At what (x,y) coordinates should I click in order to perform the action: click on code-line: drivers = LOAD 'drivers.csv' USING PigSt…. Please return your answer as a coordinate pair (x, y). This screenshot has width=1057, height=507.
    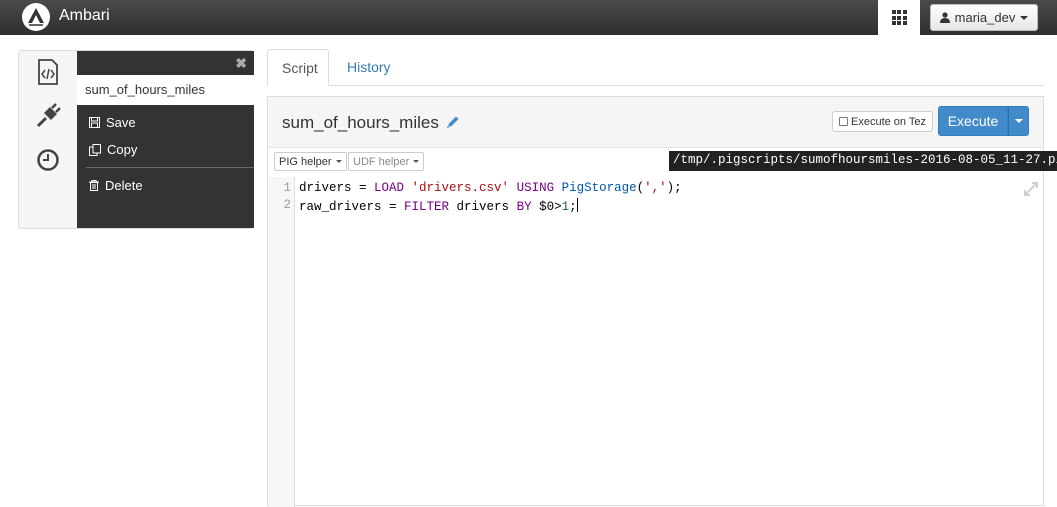
    Looking at the image, I should click on (490, 188).